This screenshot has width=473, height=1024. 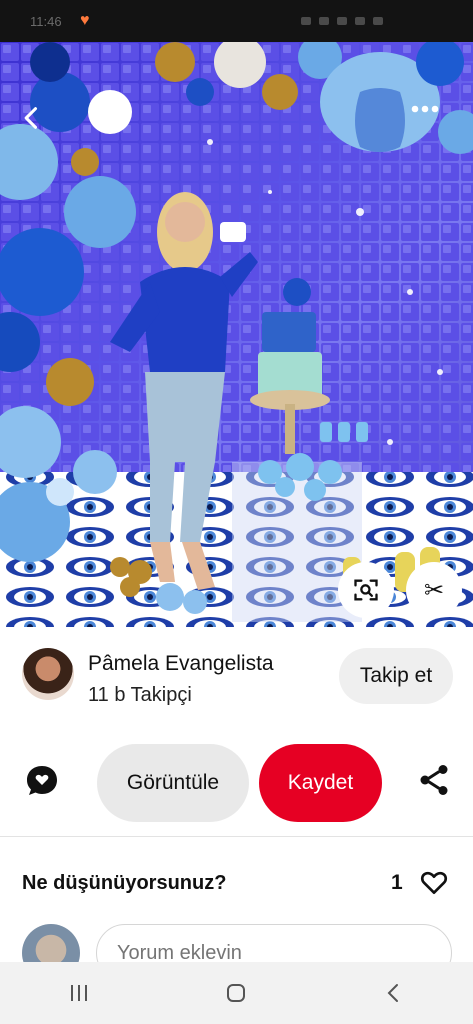 I want to click on author-row: Pâmela Evangelista 11 b Takipçi Takip et, so click(x=236, y=680).